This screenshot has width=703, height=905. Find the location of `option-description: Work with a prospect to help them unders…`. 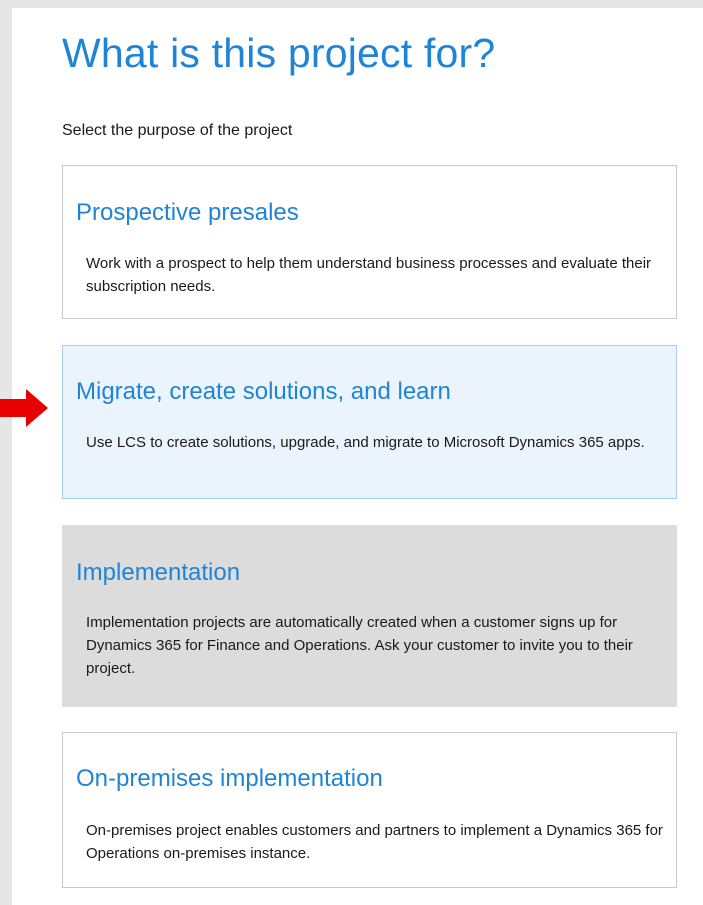

option-description: Work with a prospect to help them unders… is located at coordinates (369, 275).